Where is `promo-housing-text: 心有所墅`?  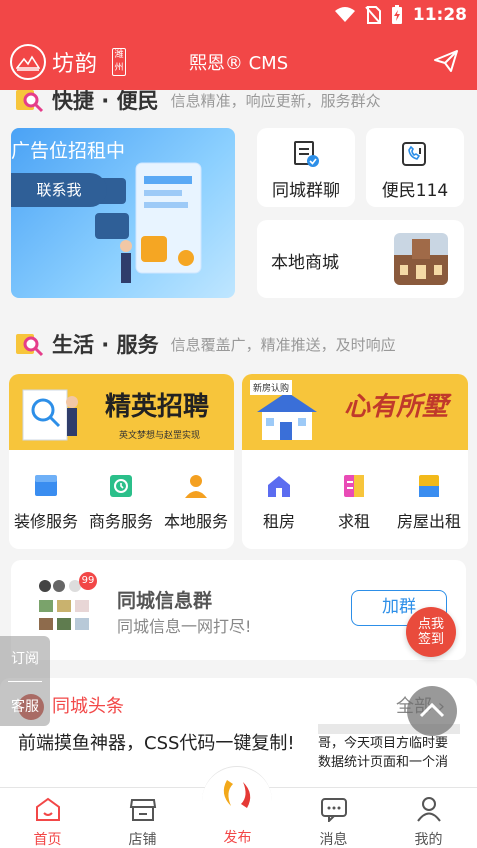 promo-housing-text: 心有所墅 is located at coordinates (396, 407).